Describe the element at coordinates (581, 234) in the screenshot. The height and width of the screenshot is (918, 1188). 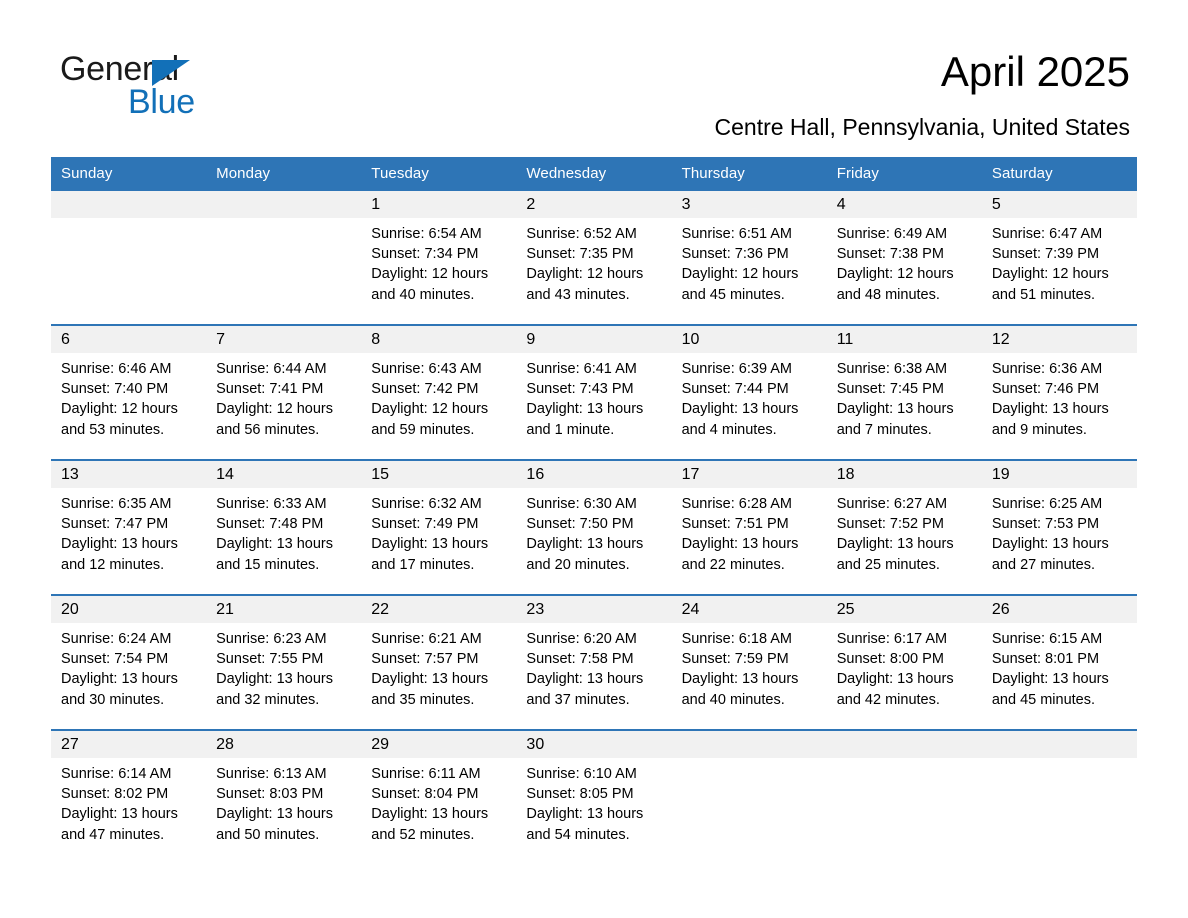
I see `sunrise-text: Sunrise: 6:52 AM` at that location.